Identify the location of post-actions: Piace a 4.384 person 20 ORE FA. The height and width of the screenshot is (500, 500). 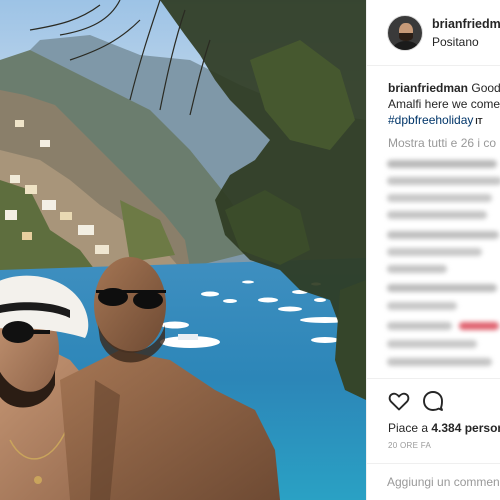
(433, 414).